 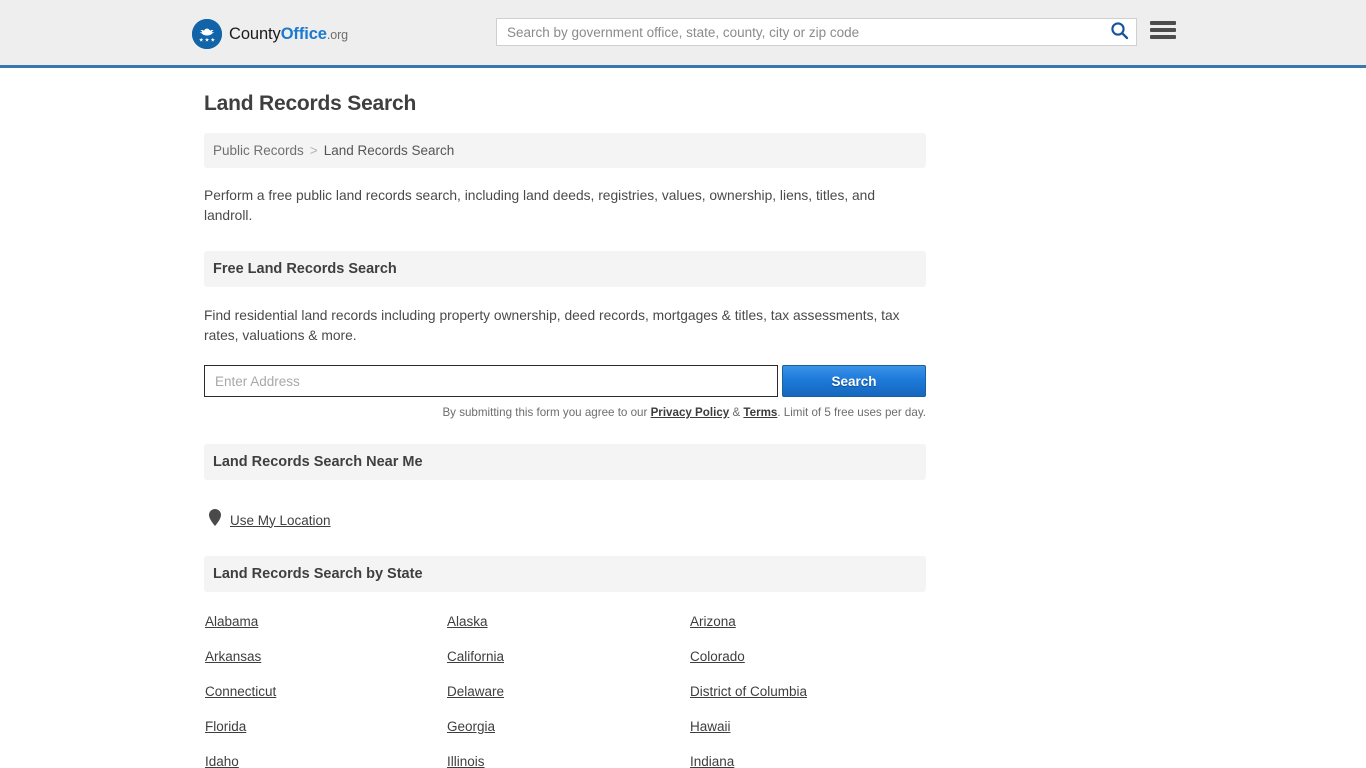 I want to click on state-link: Florida, so click(x=225, y=726).